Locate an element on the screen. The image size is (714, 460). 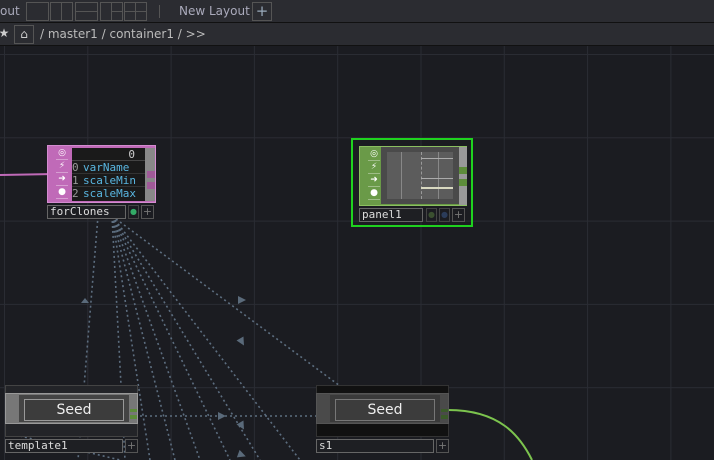
node-name: panel1 is located at coordinates (391, 215).